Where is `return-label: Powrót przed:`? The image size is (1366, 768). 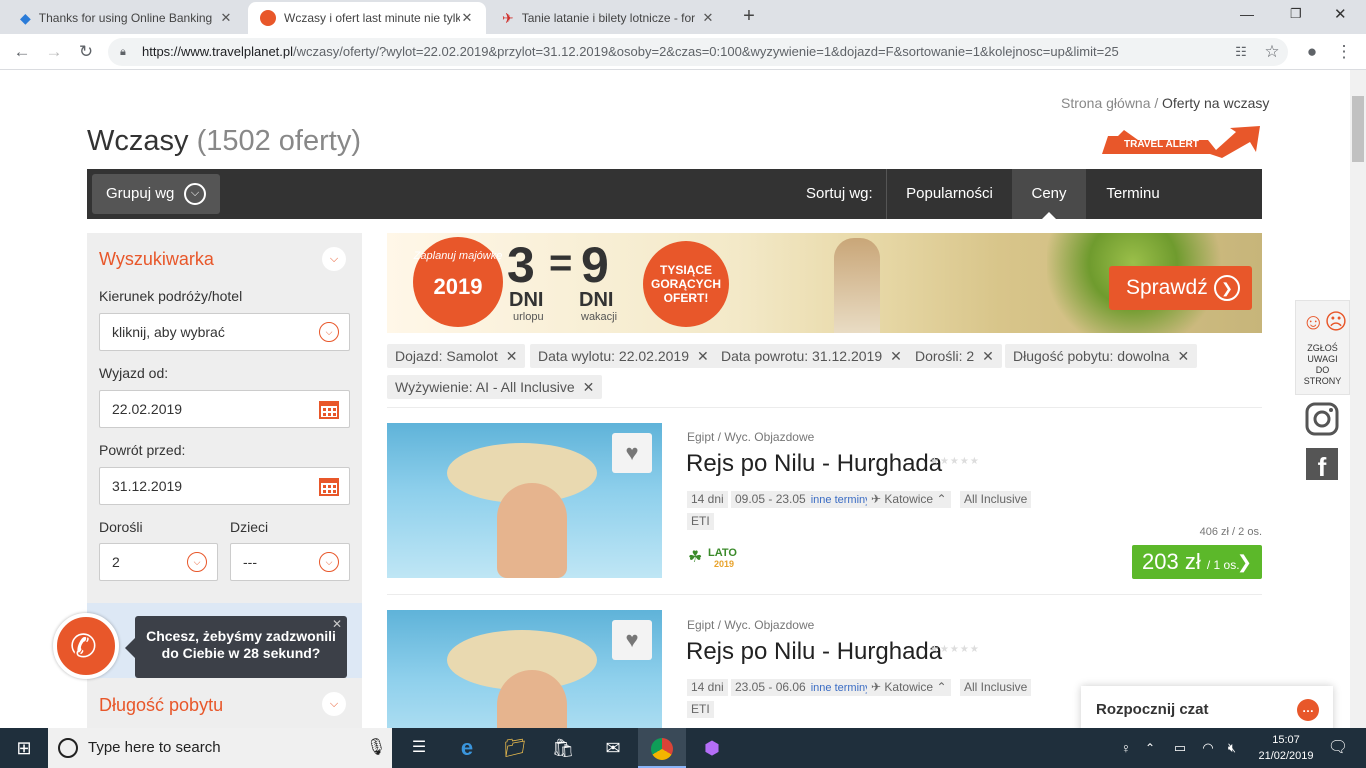 return-label: Powrót przed: is located at coordinates (142, 450).